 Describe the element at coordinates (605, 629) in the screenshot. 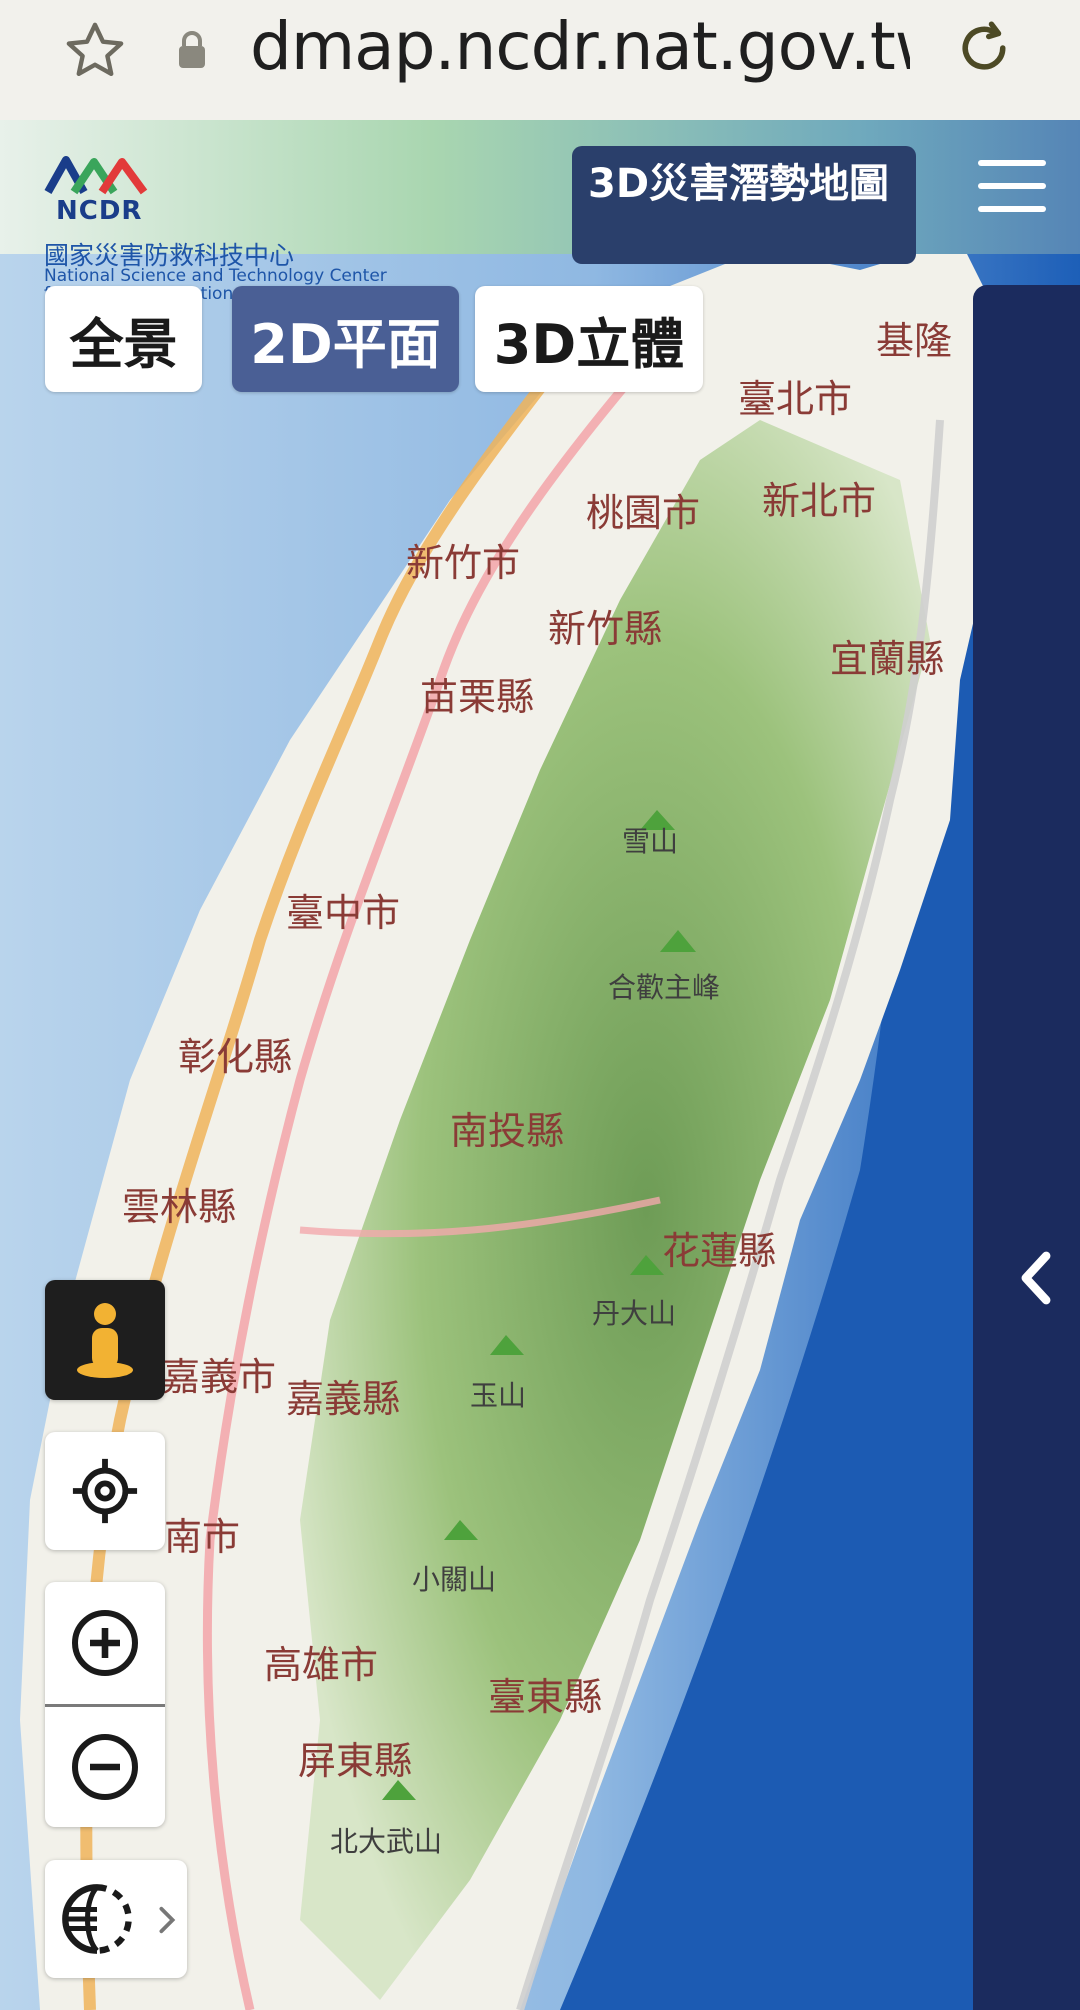

I see `map-label-hsinchu-county: 新竹縣` at that location.